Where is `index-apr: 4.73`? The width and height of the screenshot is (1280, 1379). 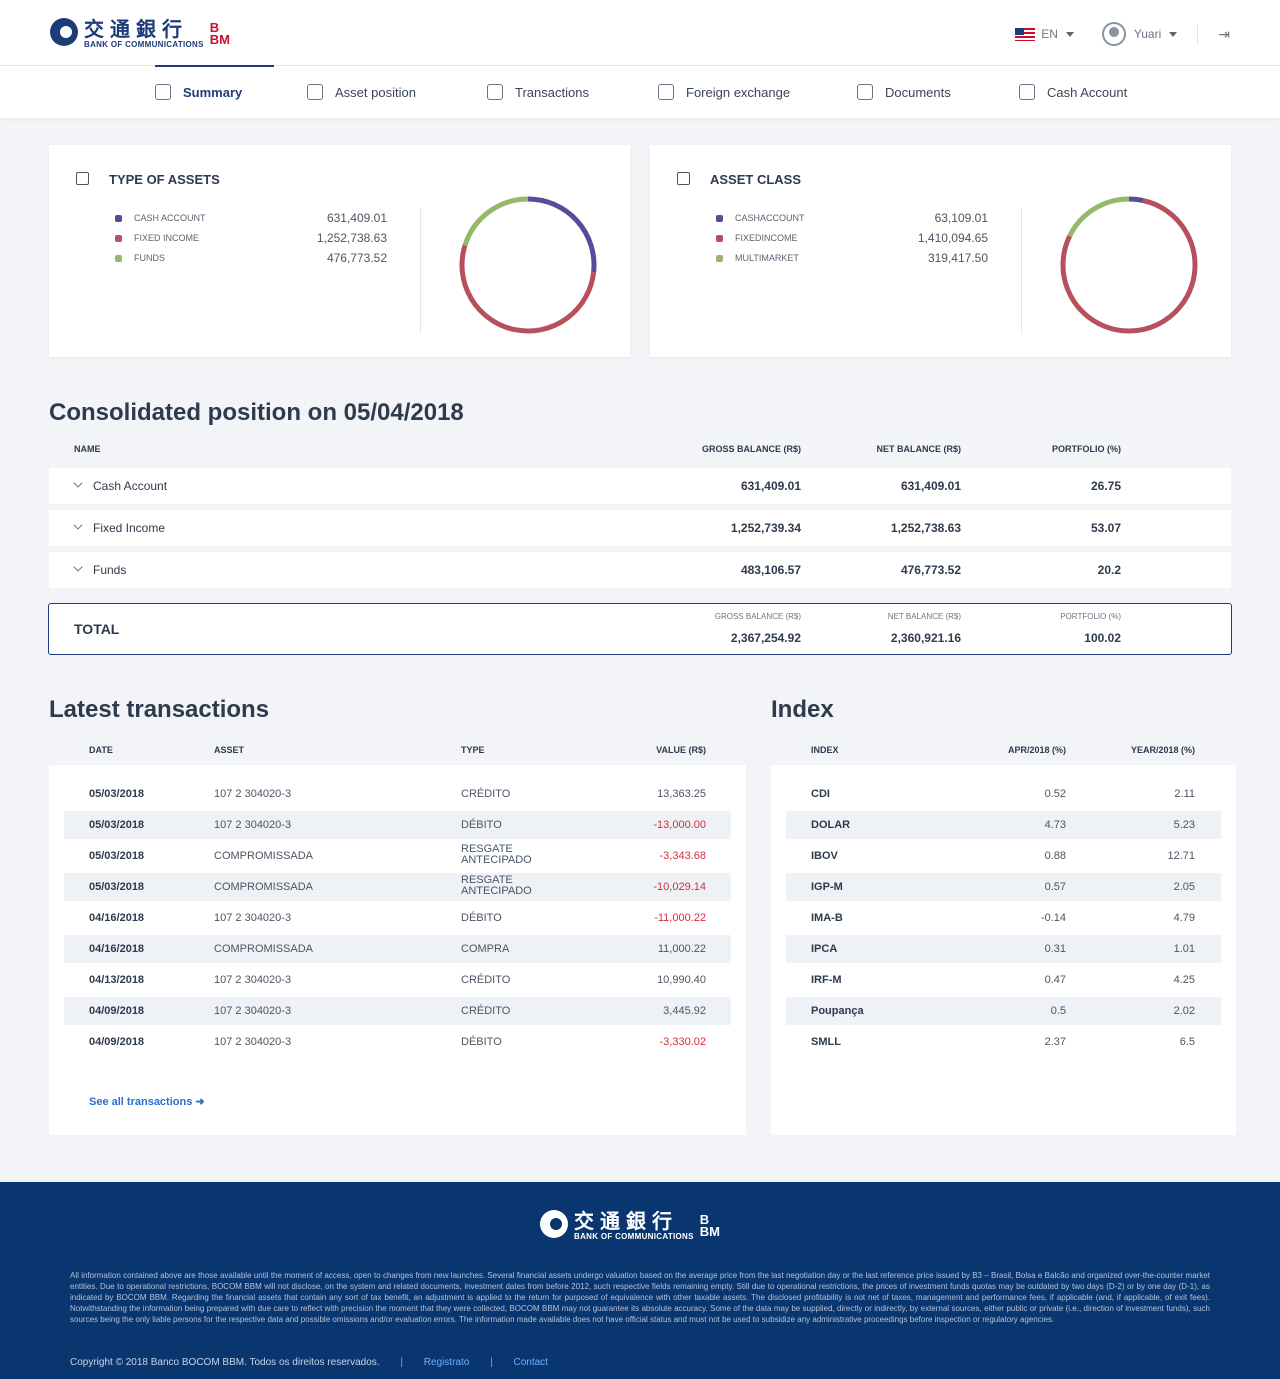
index-apr: 4.73 is located at coordinates (1055, 825).